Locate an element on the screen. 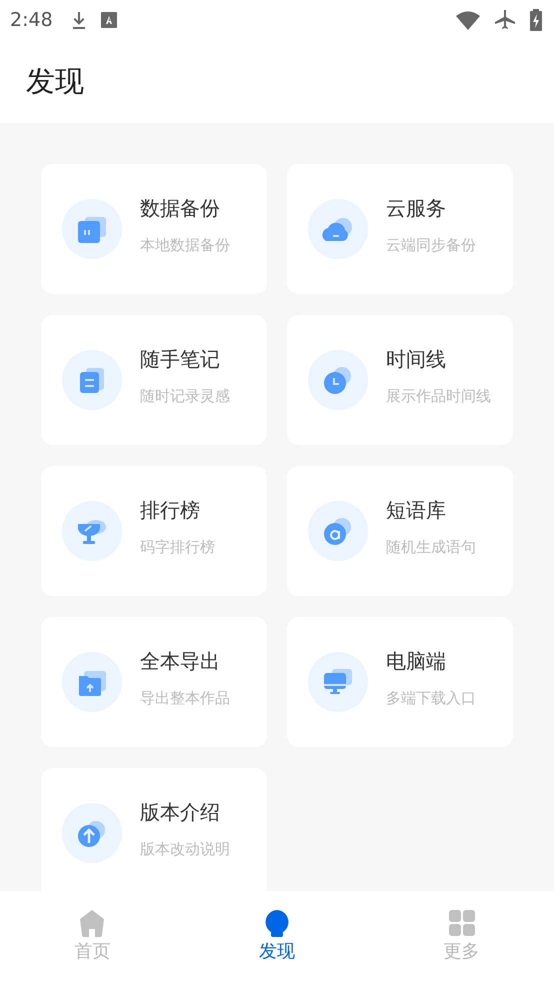 The height and width of the screenshot is (984, 554). card-subtitle: 展示作品时间线 is located at coordinates (438, 396).